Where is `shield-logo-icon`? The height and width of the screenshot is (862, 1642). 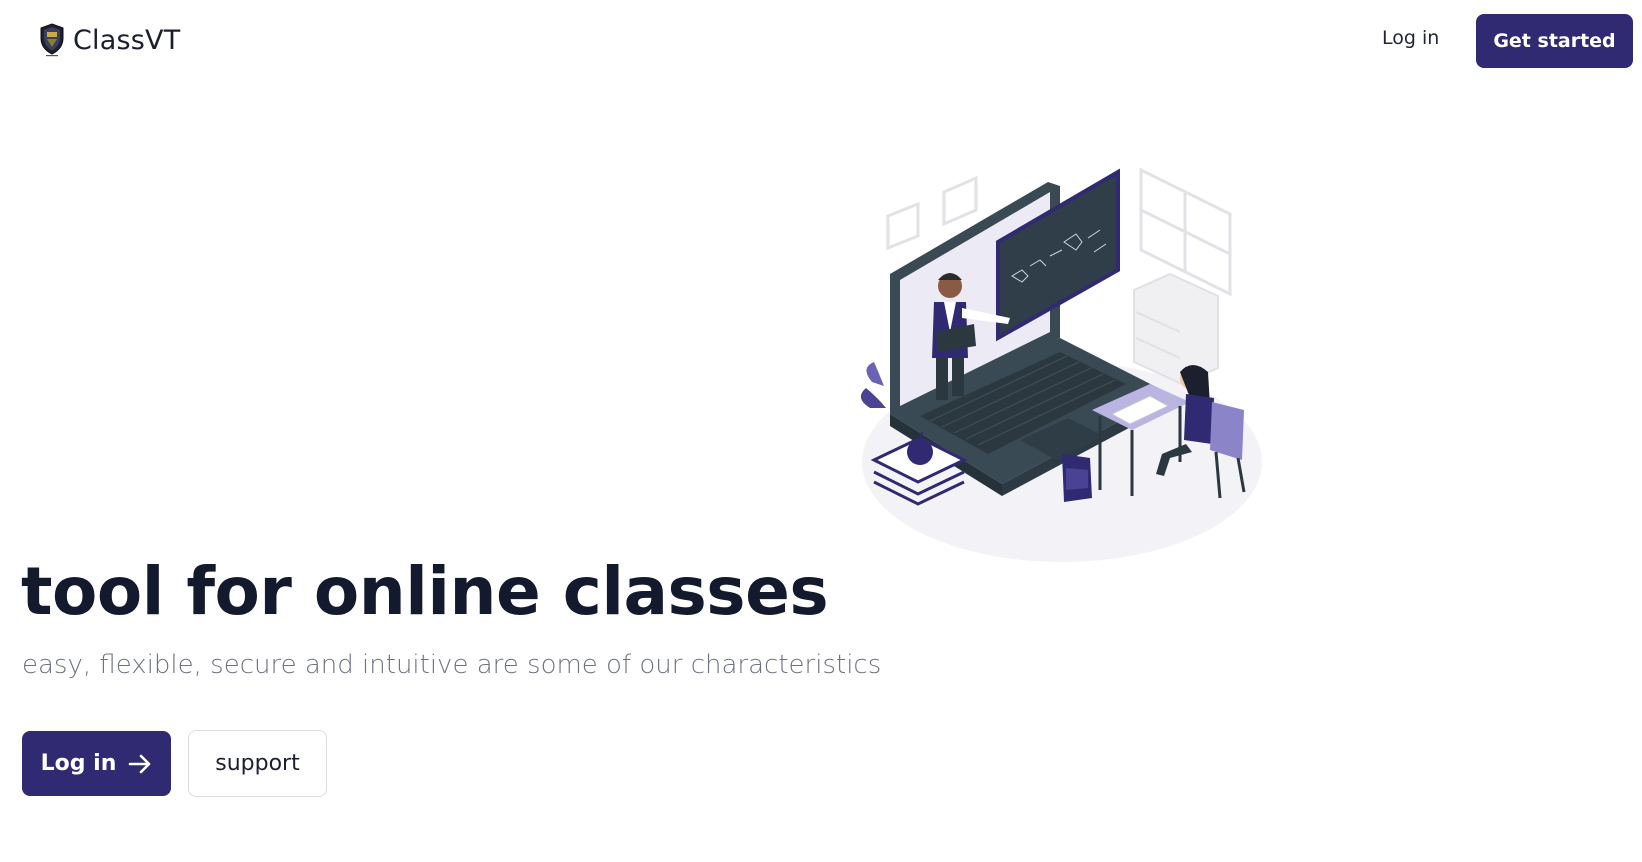 shield-logo-icon is located at coordinates (52, 40).